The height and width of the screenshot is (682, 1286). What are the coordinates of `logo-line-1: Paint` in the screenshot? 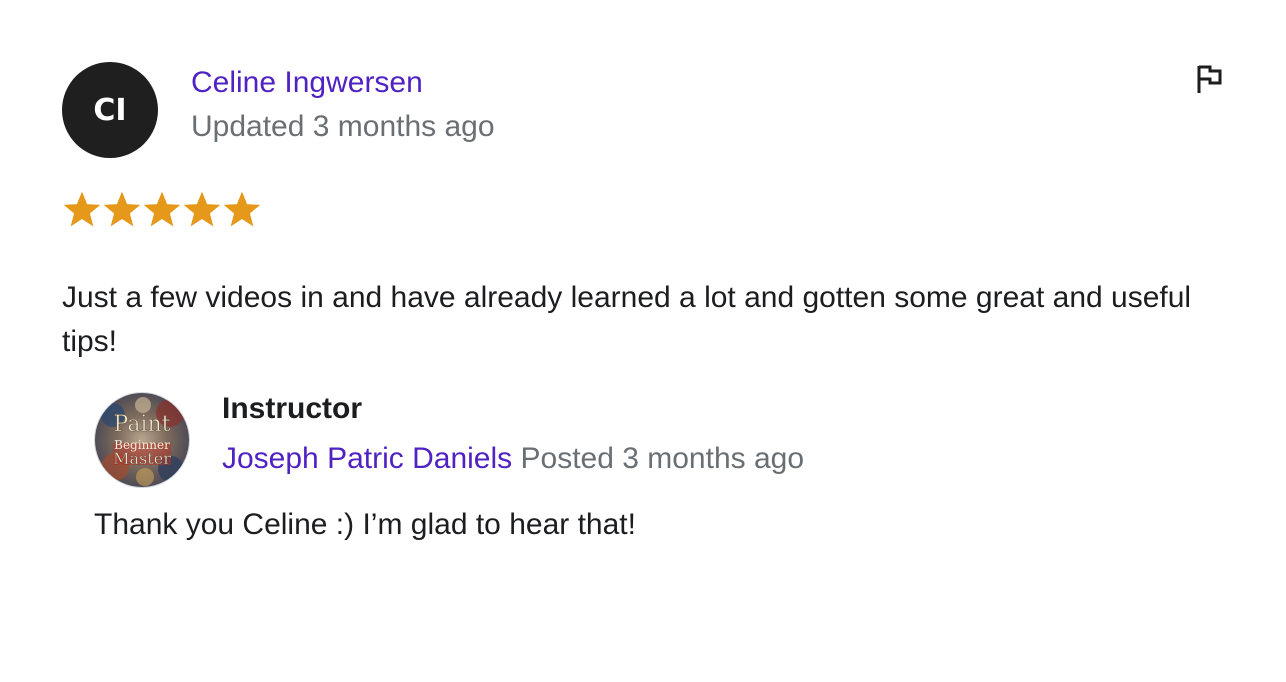 It's located at (142, 424).